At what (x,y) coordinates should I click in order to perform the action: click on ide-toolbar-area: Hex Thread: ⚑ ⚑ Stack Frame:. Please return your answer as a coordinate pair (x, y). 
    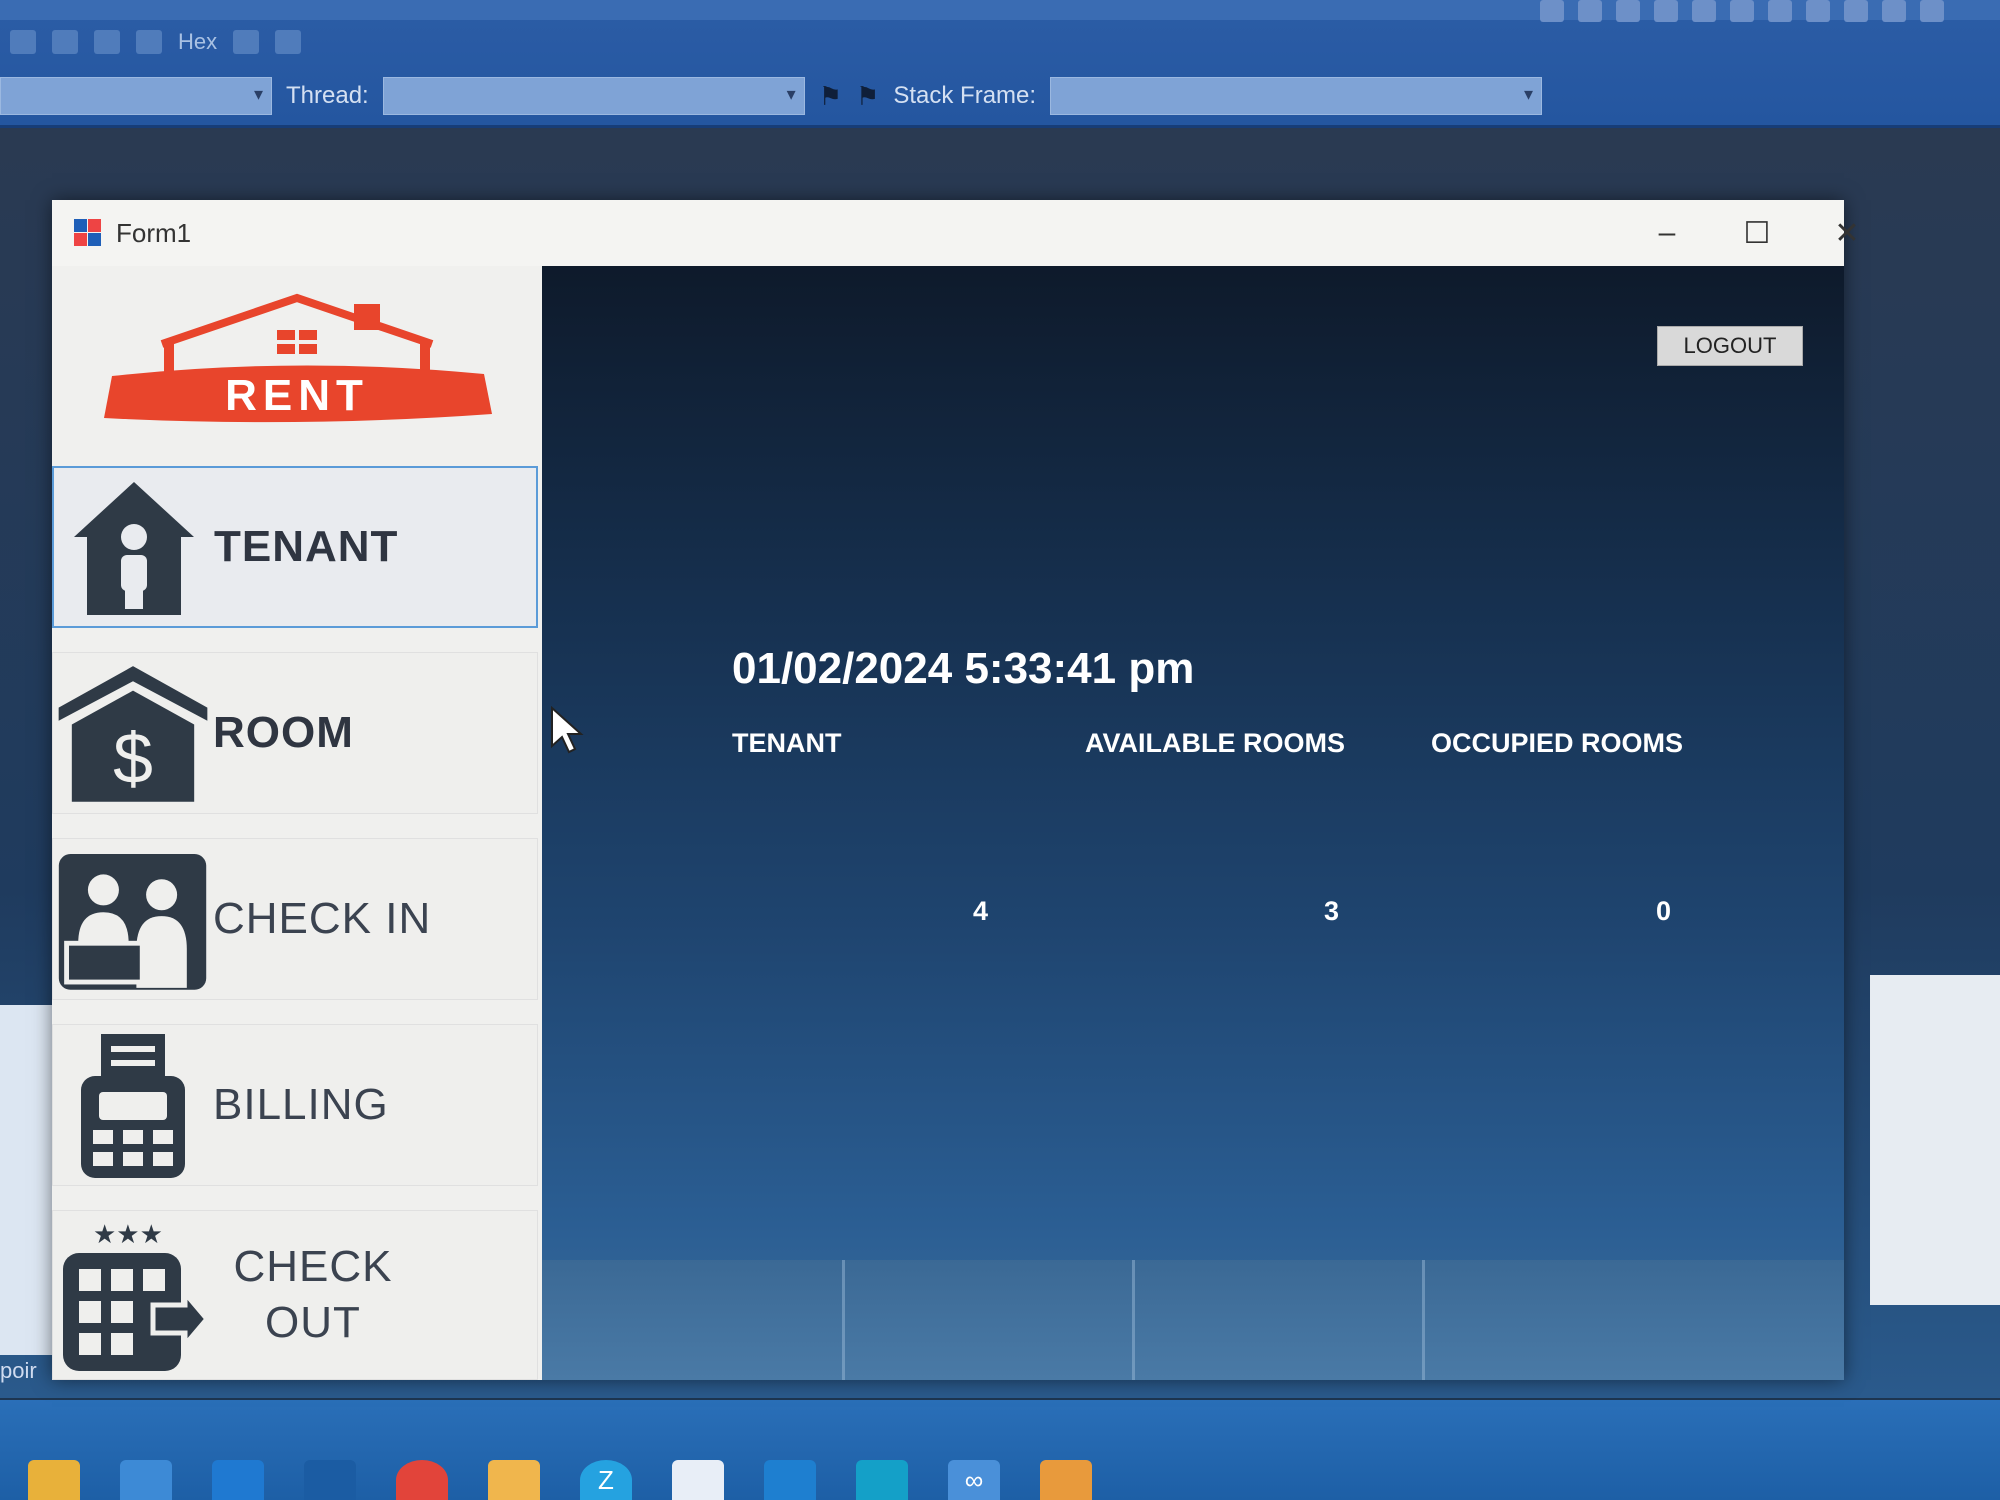
    Looking at the image, I should click on (1000, 64).